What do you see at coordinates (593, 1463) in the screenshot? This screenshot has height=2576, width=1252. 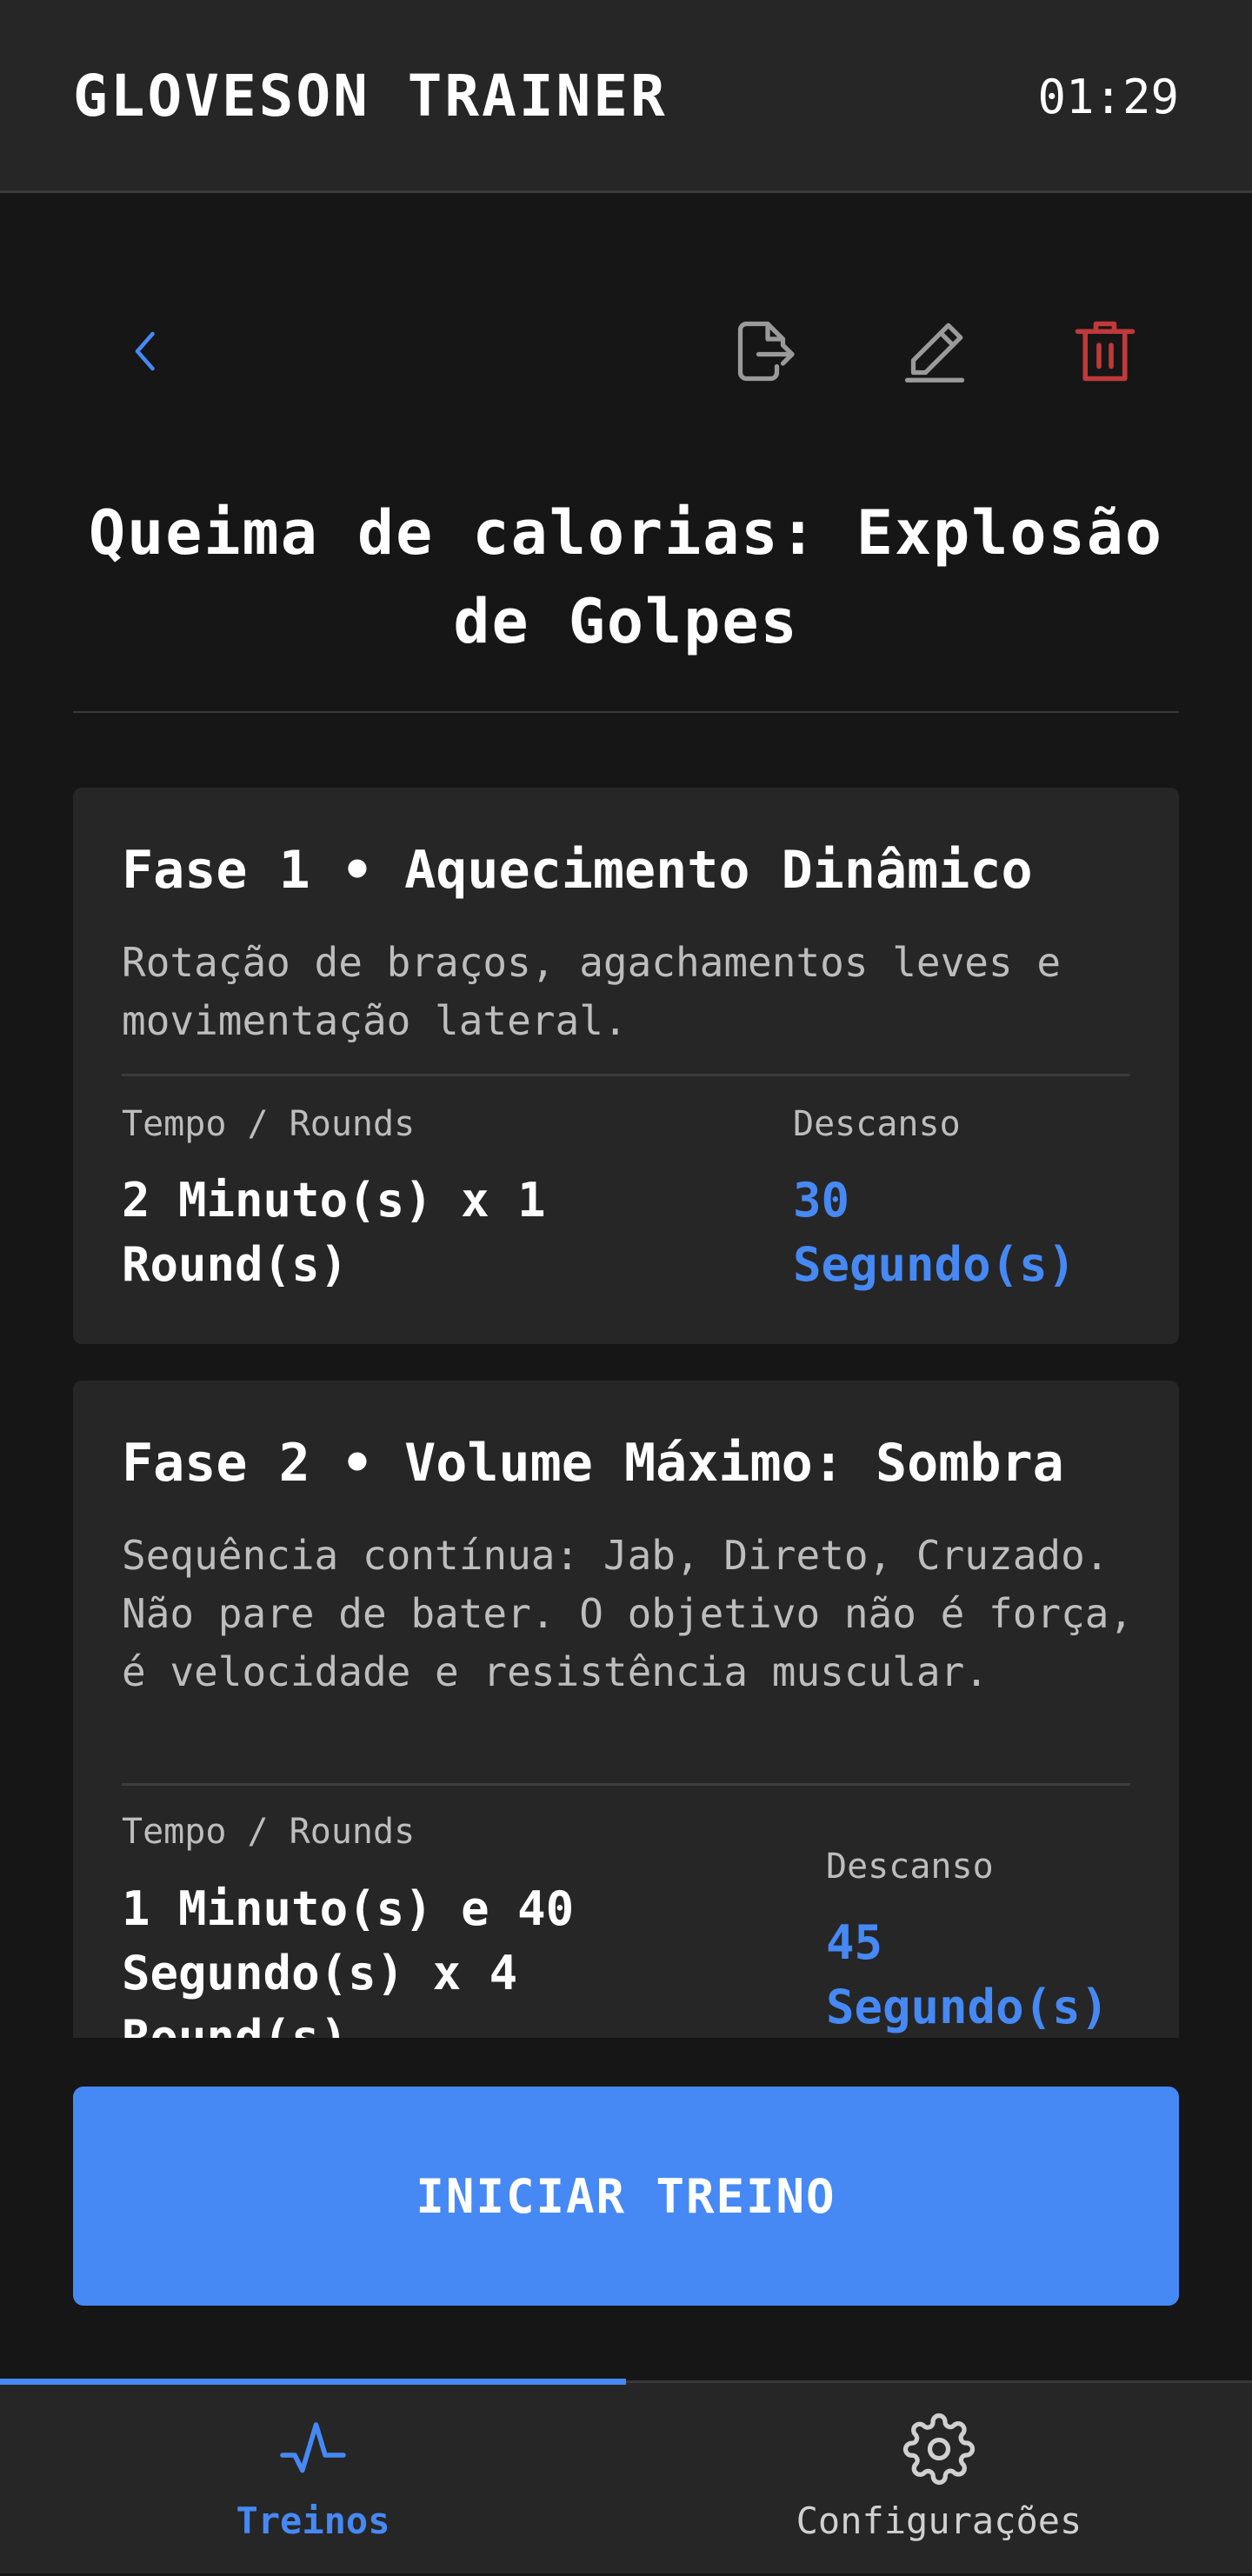 I see `phase-title: Fase 2 • Volume Máximo: Sombra` at bounding box center [593, 1463].